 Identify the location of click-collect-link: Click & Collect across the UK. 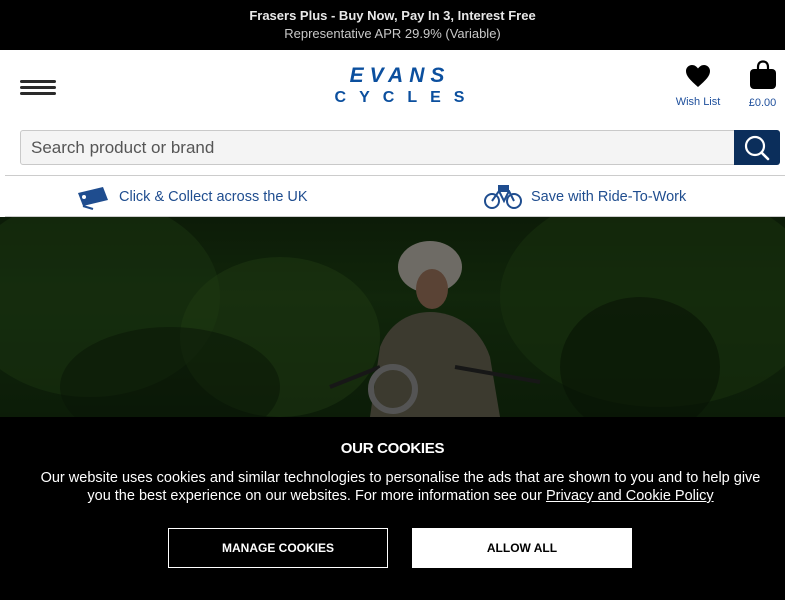
(191, 197).